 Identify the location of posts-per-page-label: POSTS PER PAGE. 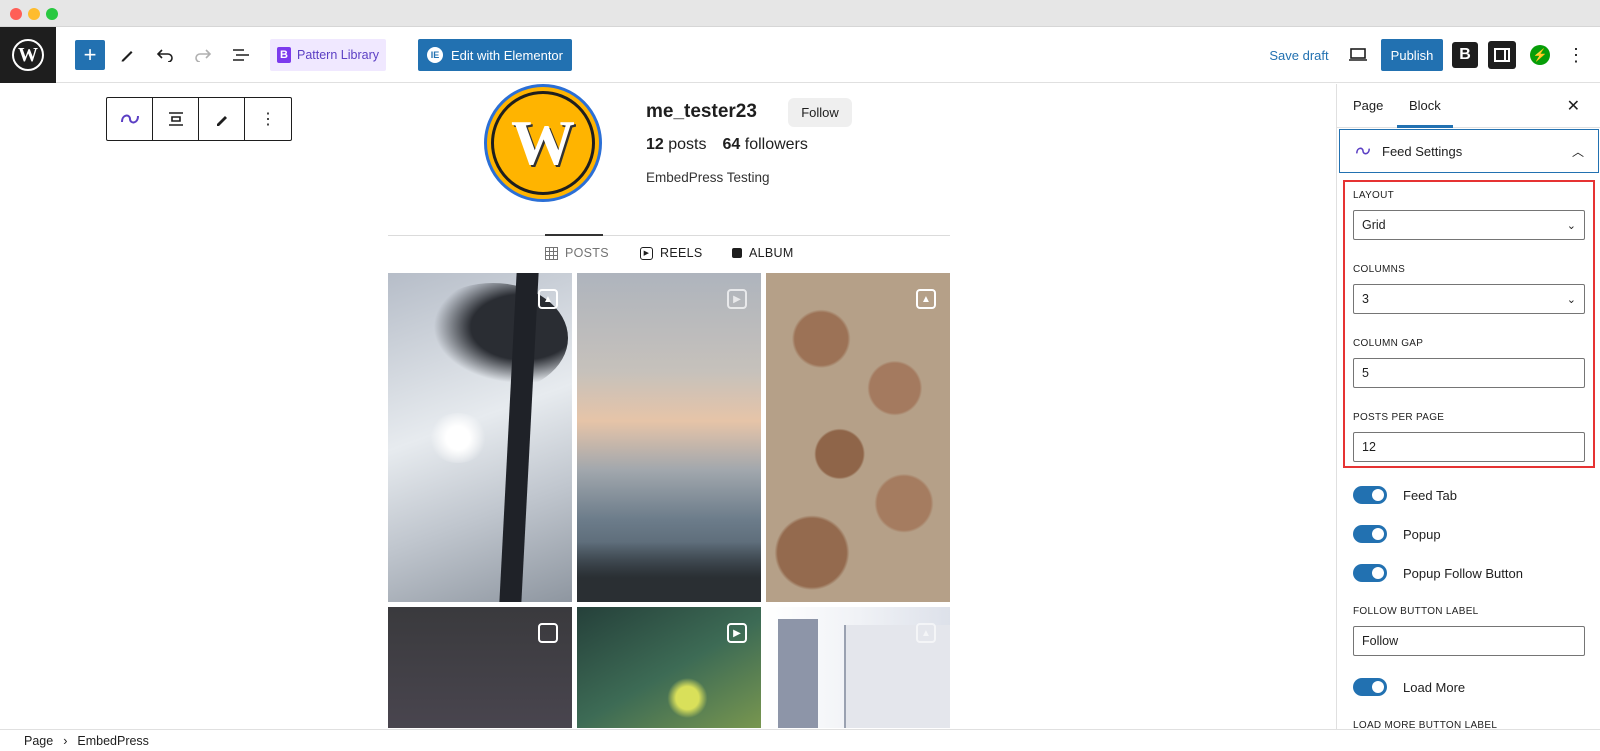
(1399, 417).